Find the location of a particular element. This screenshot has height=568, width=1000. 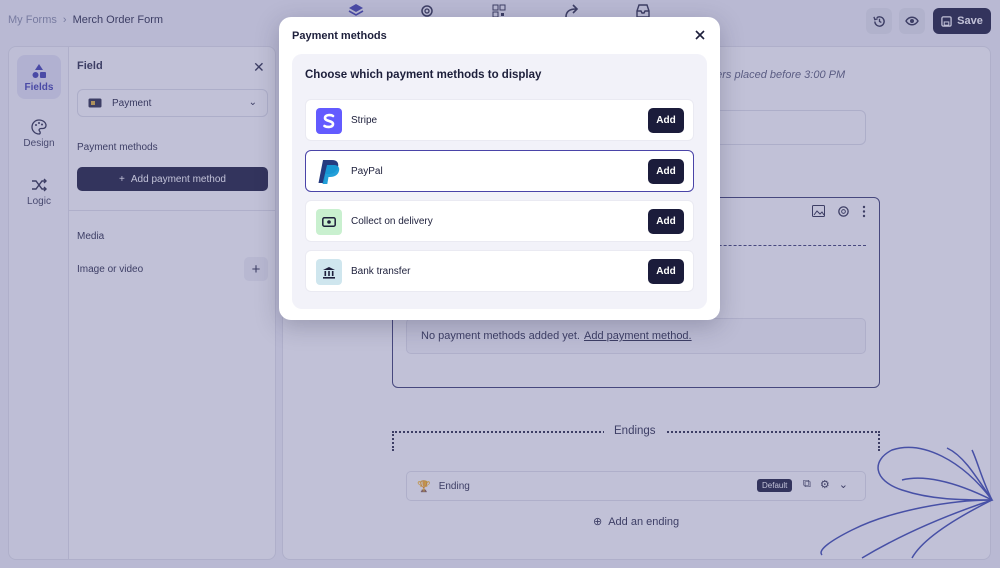

modal-subtitle: Choose which payment methods to display is located at coordinates (423, 75).